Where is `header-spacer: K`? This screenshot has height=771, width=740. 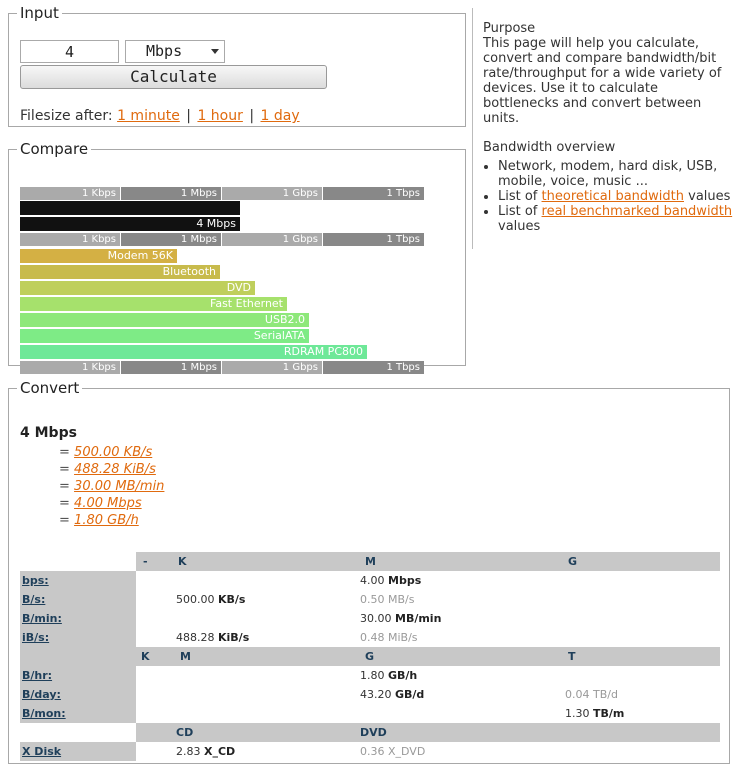 header-spacer: K is located at coordinates (78, 656).